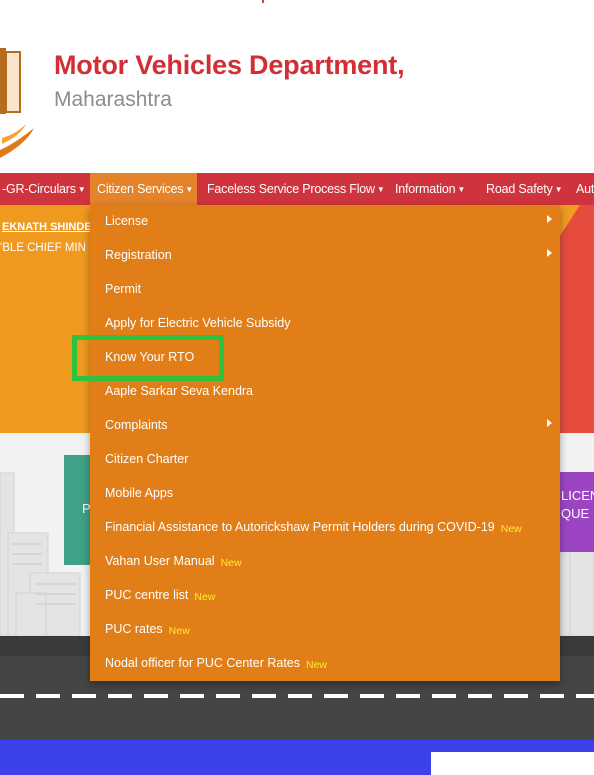 The height and width of the screenshot is (775, 594). I want to click on menu-item-complaints-label: Complaints, so click(136, 425).